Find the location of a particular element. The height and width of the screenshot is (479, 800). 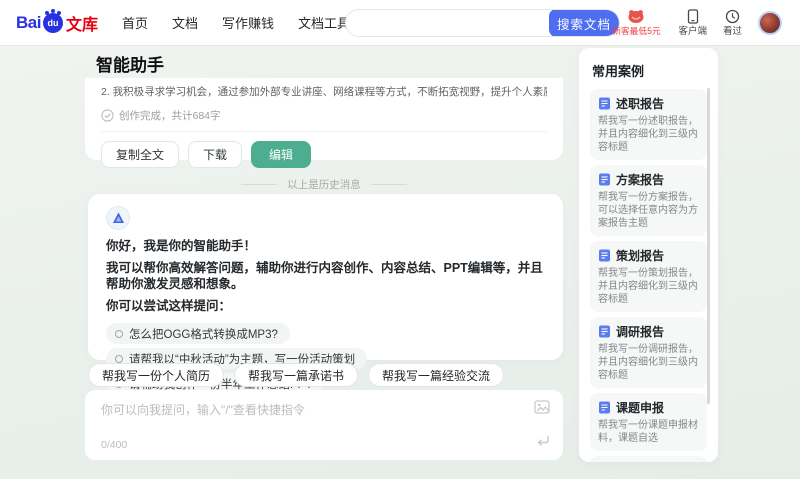

history-divider: 以上是历史消息 is located at coordinates (324, 184).